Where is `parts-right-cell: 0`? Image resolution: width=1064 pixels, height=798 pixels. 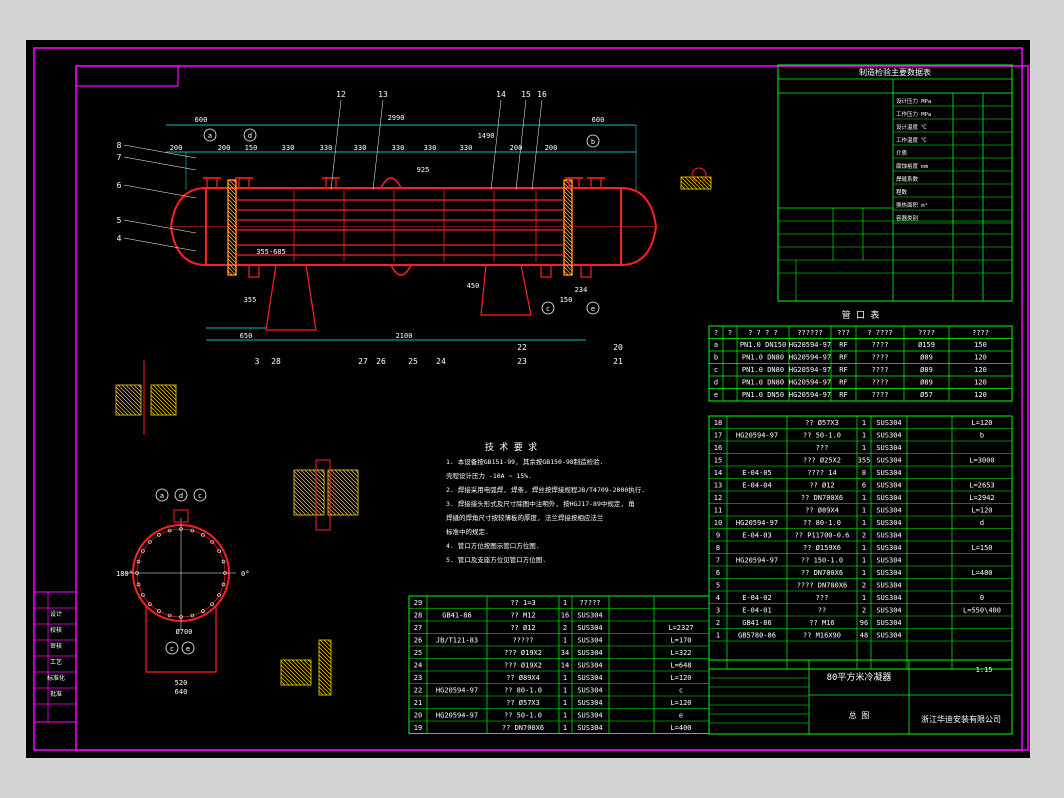 parts-right-cell: 0 is located at coordinates (982, 598).